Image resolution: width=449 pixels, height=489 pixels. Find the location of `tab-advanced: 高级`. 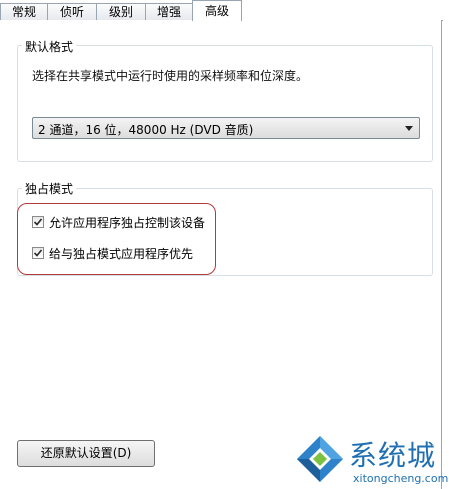

tab-advanced: 高级 is located at coordinates (217, 10).